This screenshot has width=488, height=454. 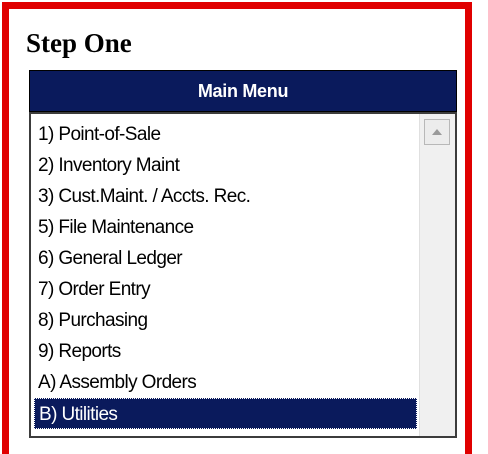 I want to click on menu-item-assembly-orders: A) Assembly Orders, so click(x=225, y=382).